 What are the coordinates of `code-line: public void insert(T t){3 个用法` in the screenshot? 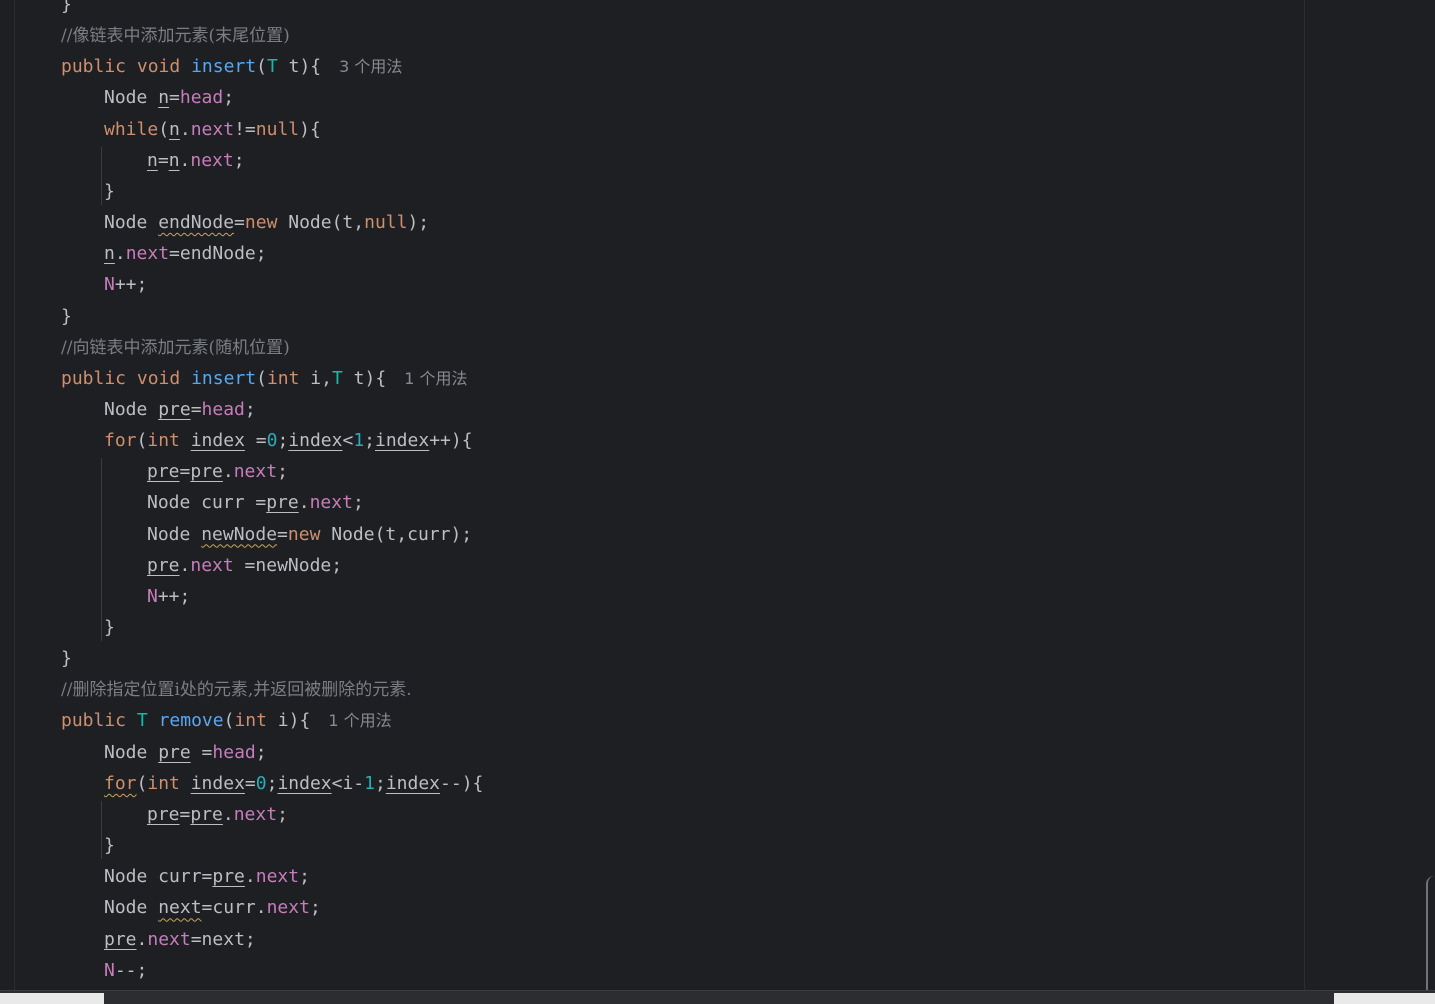 It's located at (231, 66).